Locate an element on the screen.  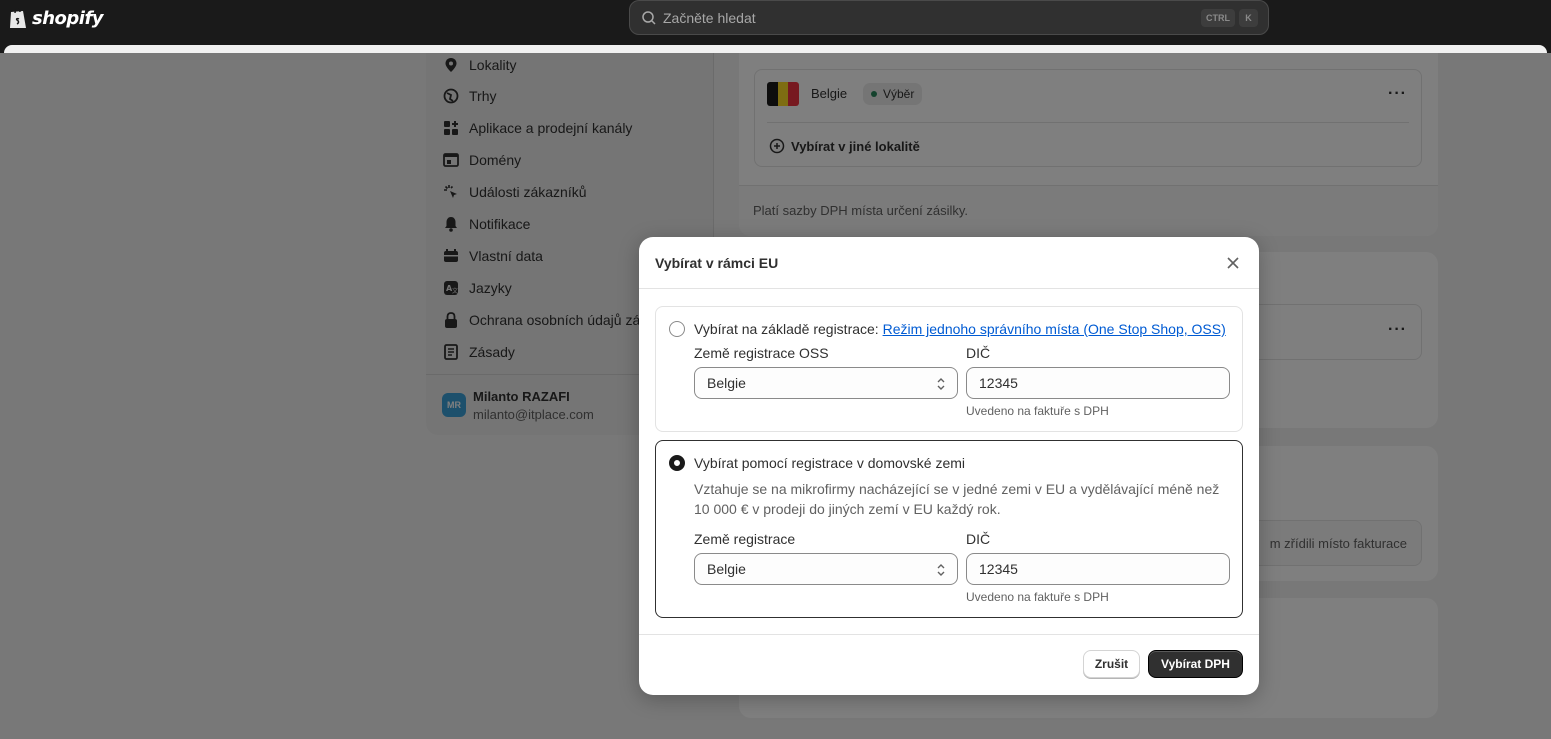
home-country-label: Země registrace is located at coordinates (745, 539).